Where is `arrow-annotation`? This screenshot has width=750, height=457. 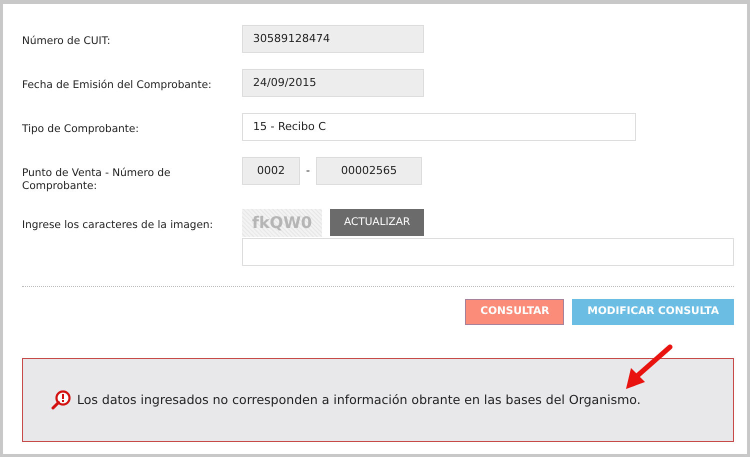 arrow-annotation is located at coordinates (648, 368).